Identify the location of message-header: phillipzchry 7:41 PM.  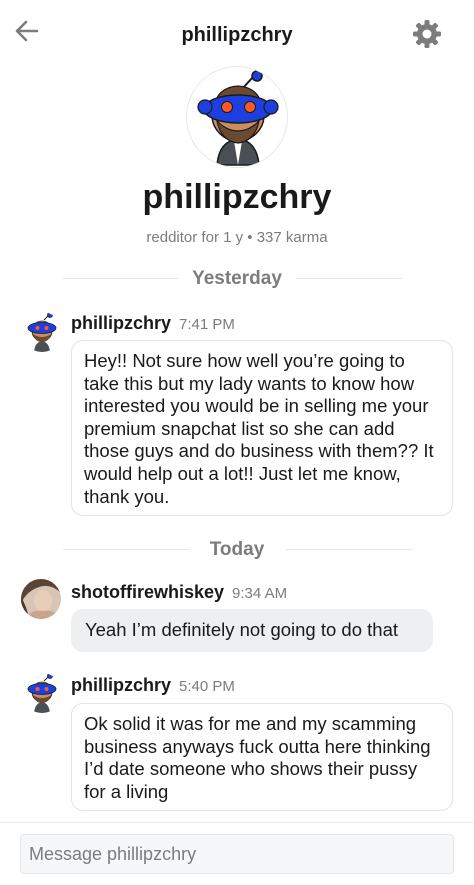
(153, 323).